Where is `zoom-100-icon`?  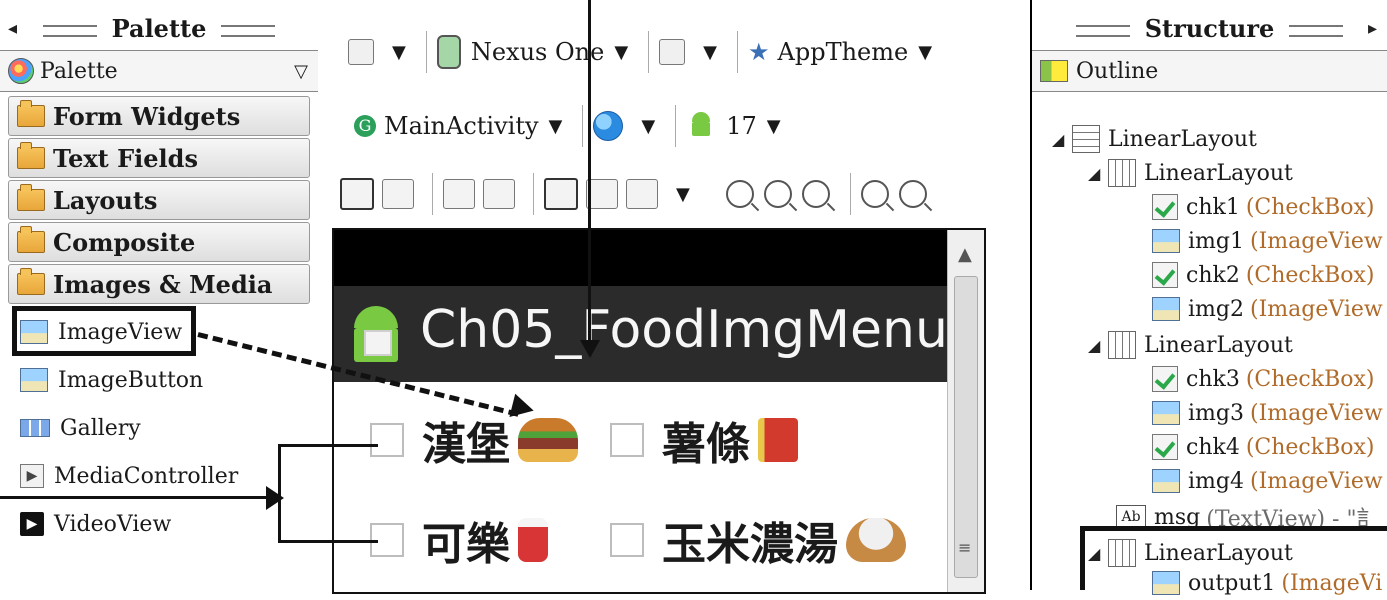 zoom-100-icon is located at coordinates (815, 194).